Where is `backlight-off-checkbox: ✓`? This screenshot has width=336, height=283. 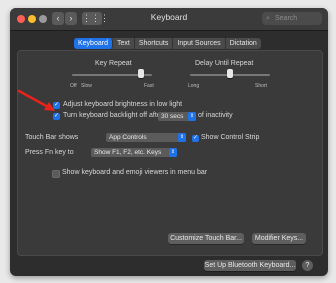
backlight-off-checkbox: ✓ is located at coordinates (56, 116).